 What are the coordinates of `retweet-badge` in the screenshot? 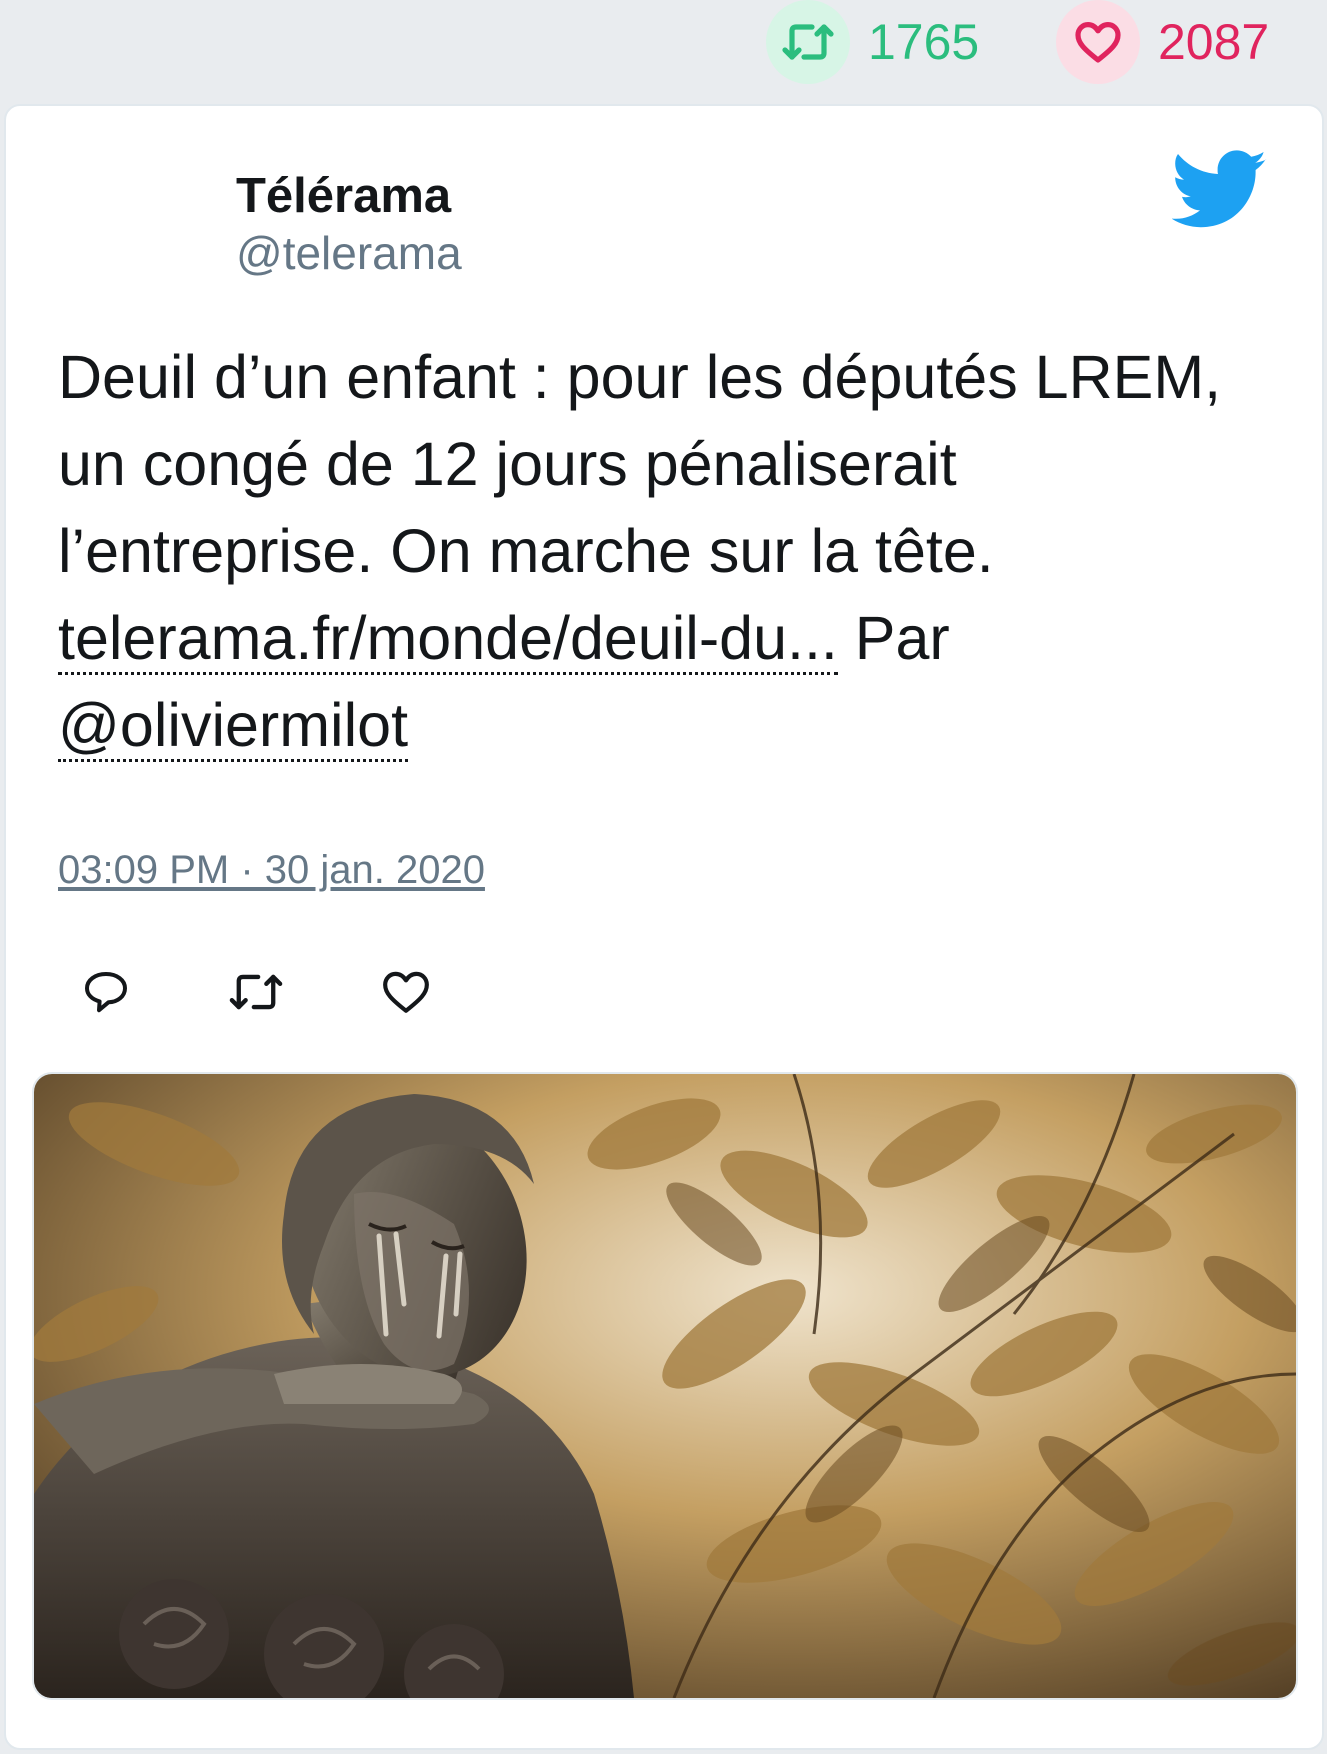 It's located at (808, 42).